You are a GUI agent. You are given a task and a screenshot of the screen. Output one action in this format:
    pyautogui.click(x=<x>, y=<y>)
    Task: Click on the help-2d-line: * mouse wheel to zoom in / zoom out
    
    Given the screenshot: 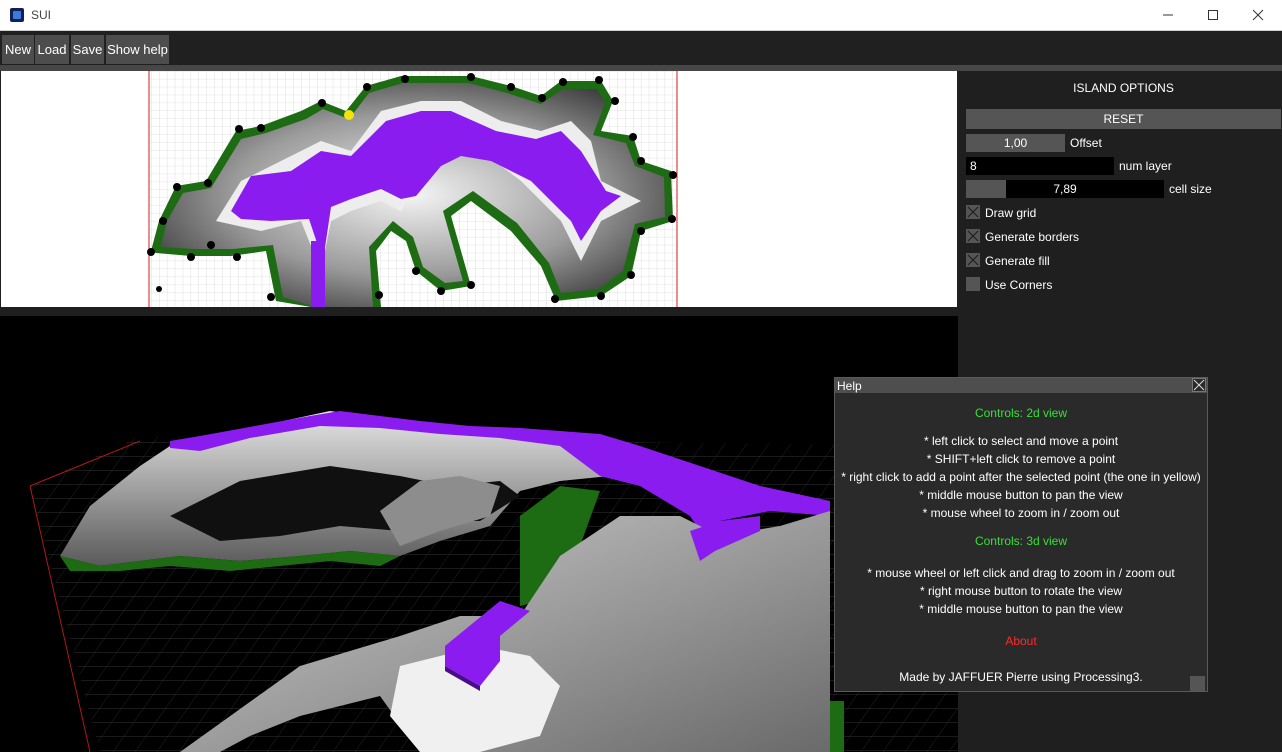 What is the action you would take?
    pyautogui.click(x=1021, y=513)
    